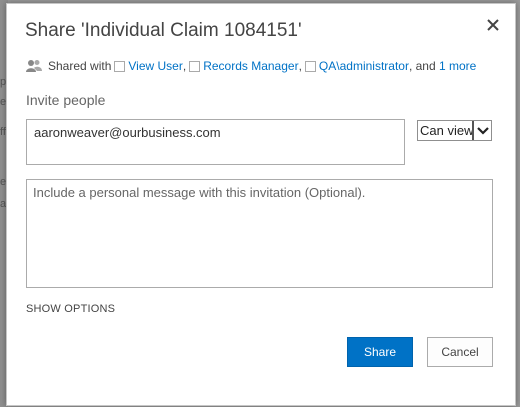 The image size is (520, 407). I want to click on show-options-link: SHOW OPTIONS, so click(70, 309).